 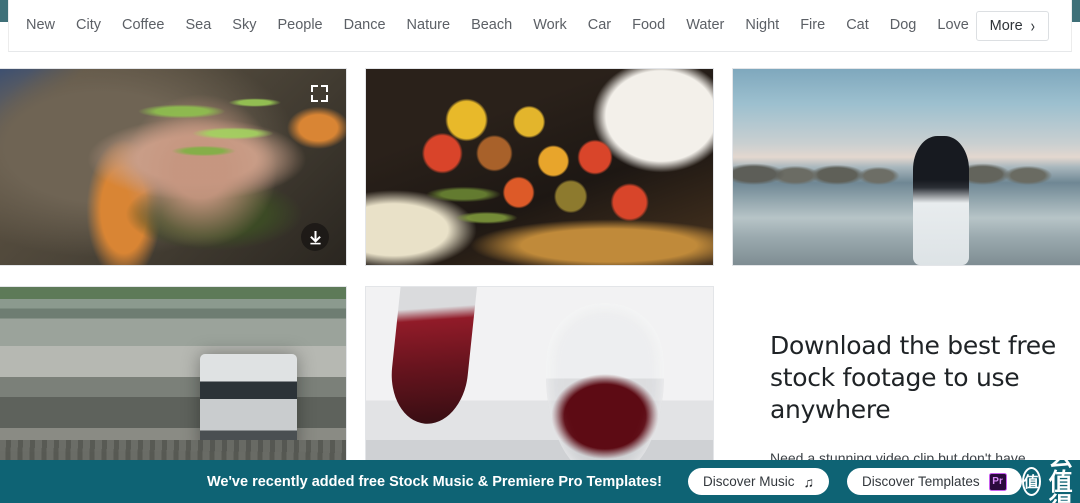 What do you see at coordinates (315, 237) in the screenshot?
I see `download-icon` at bounding box center [315, 237].